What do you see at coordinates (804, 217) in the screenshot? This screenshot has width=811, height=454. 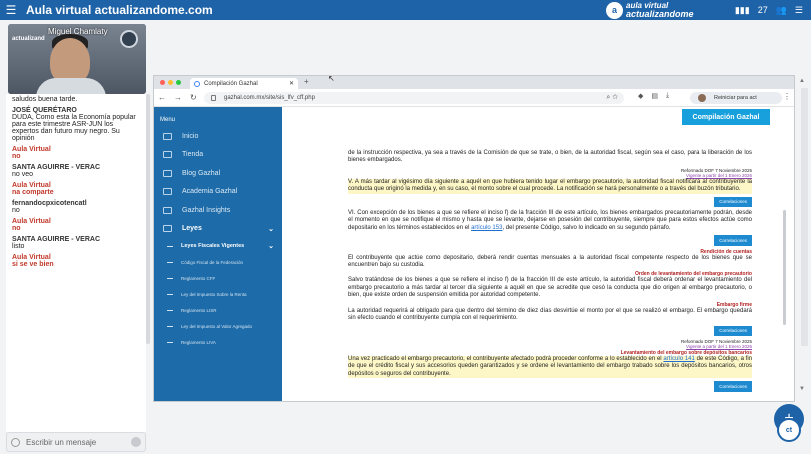 I see `page-scrollbar` at bounding box center [804, 217].